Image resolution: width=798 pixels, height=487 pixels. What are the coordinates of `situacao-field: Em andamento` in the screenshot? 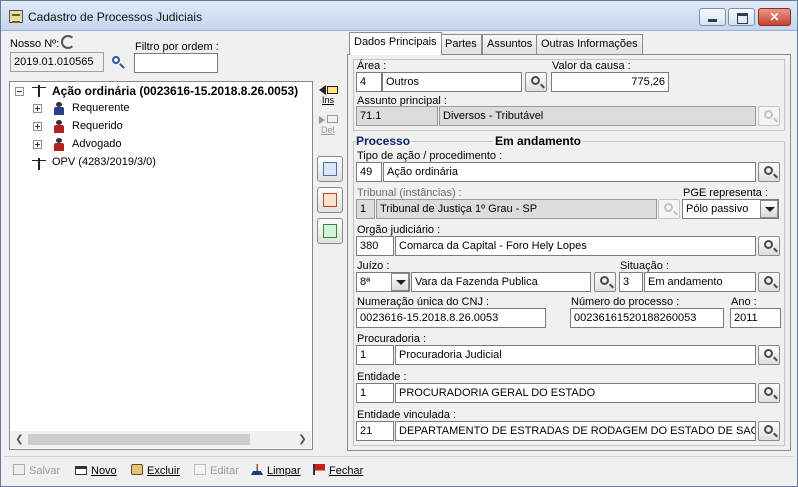 It's located at (700, 282).